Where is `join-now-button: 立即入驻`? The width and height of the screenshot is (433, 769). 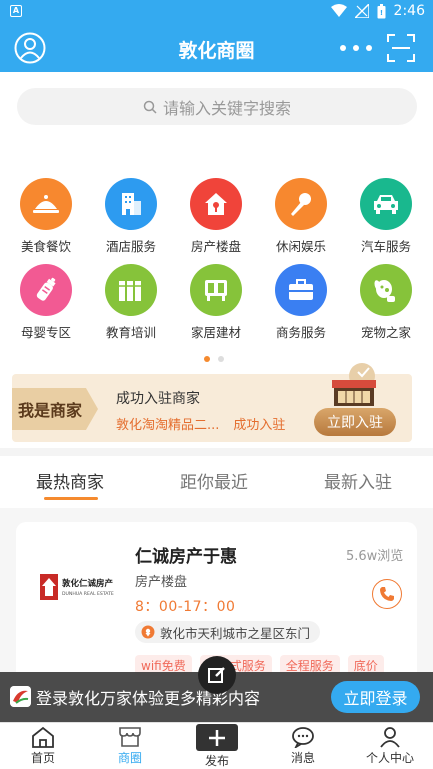 join-now-button: 立即入驻 is located at coordinates (355, 422).